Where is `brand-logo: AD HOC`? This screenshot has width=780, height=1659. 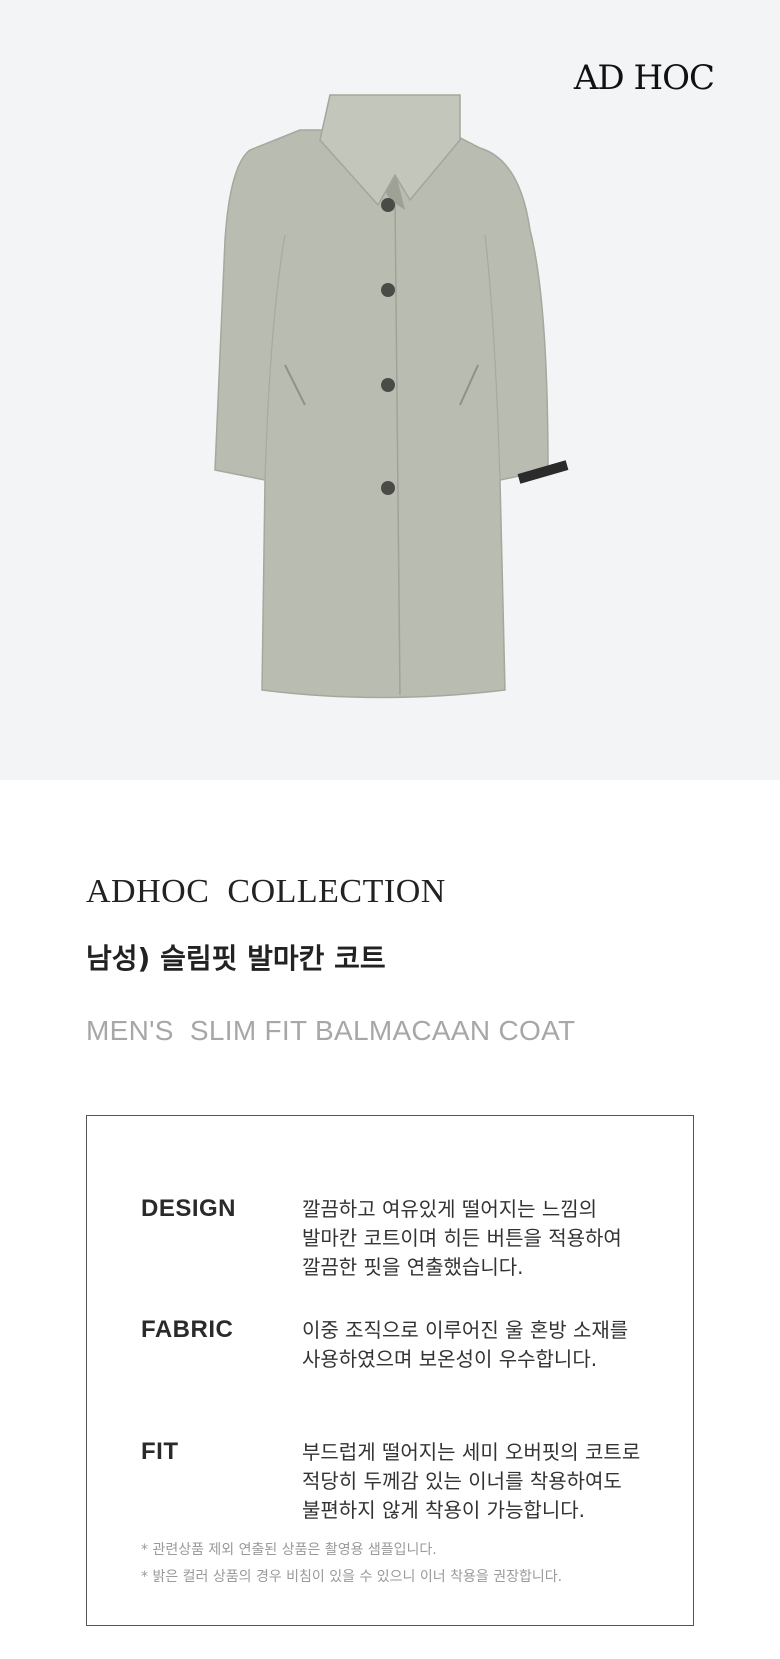
brand-logo: AD HOC is located at coordinates (644, 78).